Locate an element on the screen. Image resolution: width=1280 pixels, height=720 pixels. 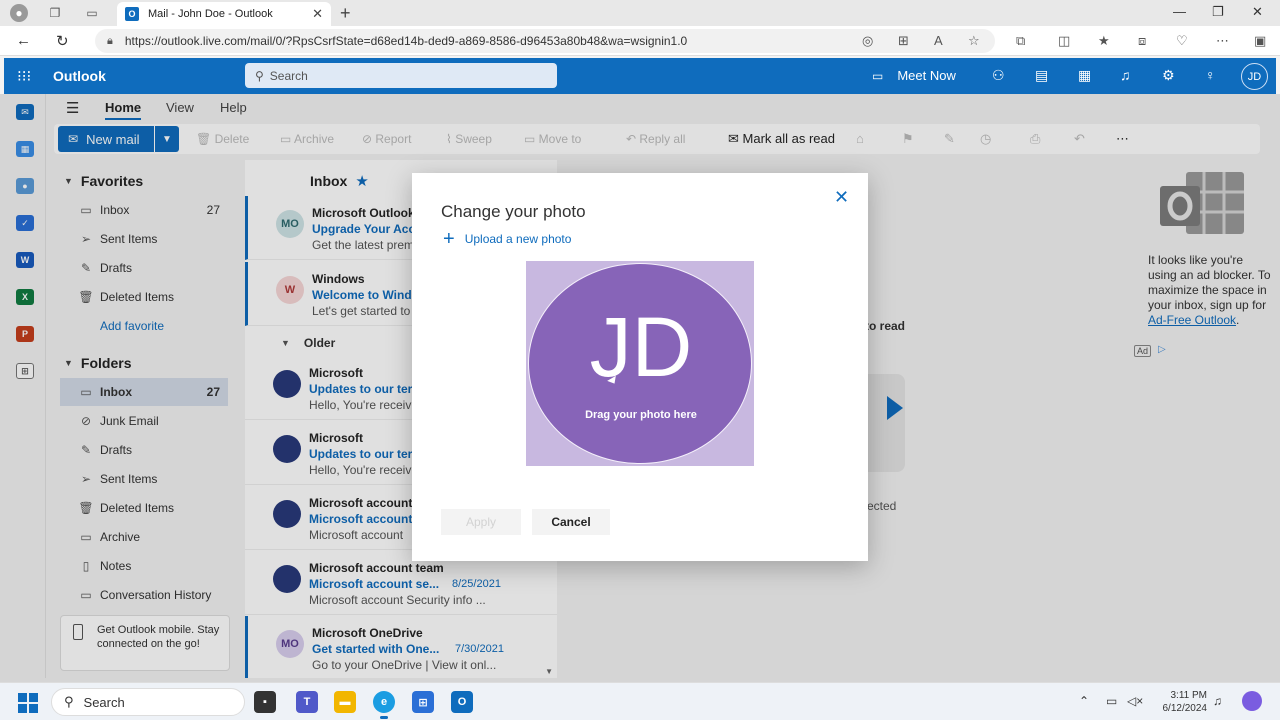
favorite-item-drafts: ✎ Drafts is located at coordinates (144, 268).